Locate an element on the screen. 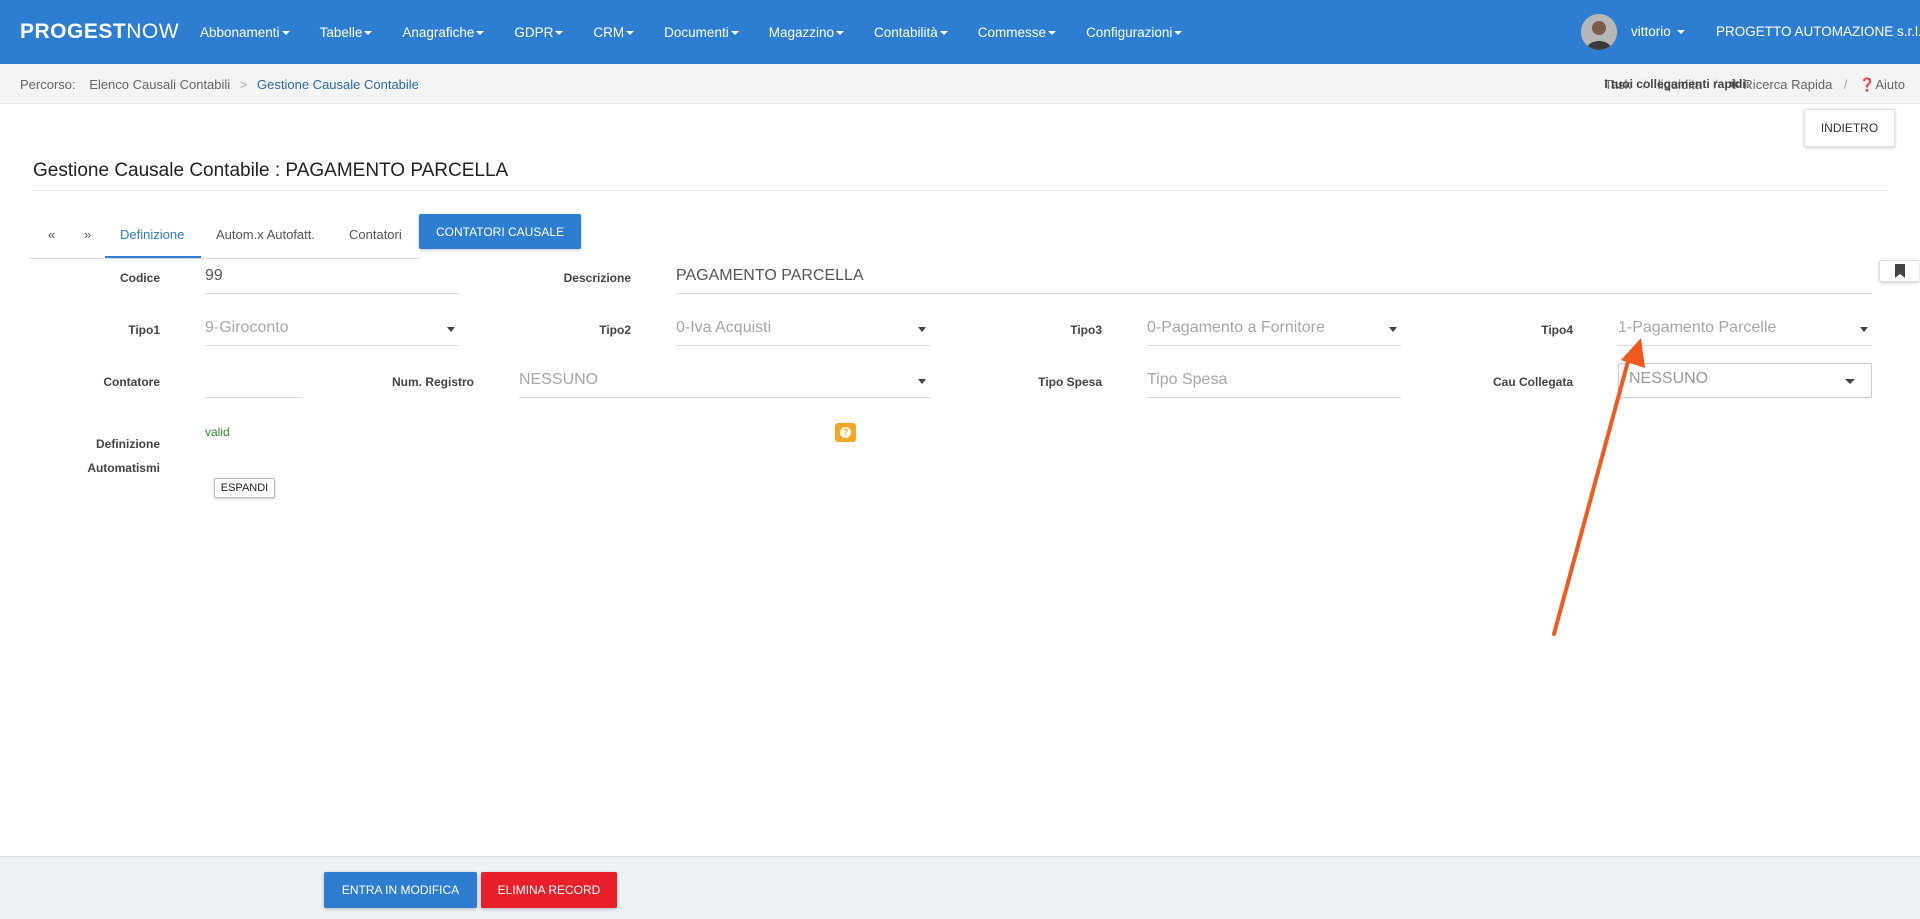  tipo4-select: 1-Pagamento Parcelle is located at coordinates (1745, 329).